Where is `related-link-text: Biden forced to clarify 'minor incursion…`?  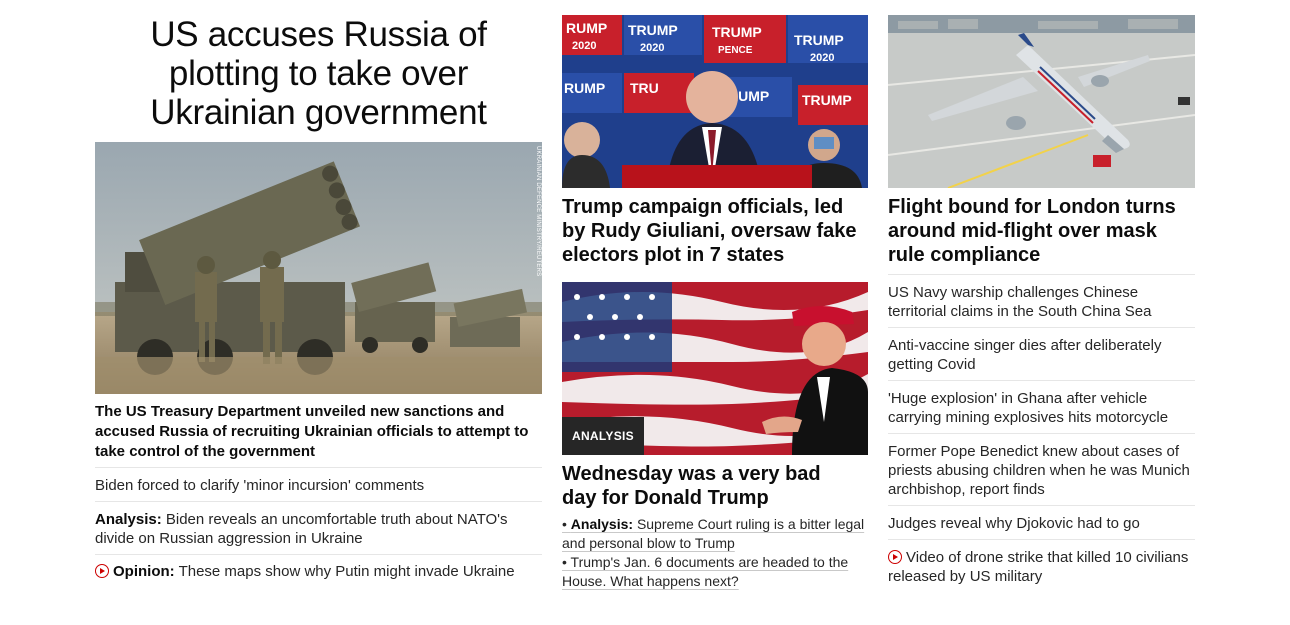
related-link-text: Biden forced to clarify 'minor incursion… is located at coordinates (259, 485).